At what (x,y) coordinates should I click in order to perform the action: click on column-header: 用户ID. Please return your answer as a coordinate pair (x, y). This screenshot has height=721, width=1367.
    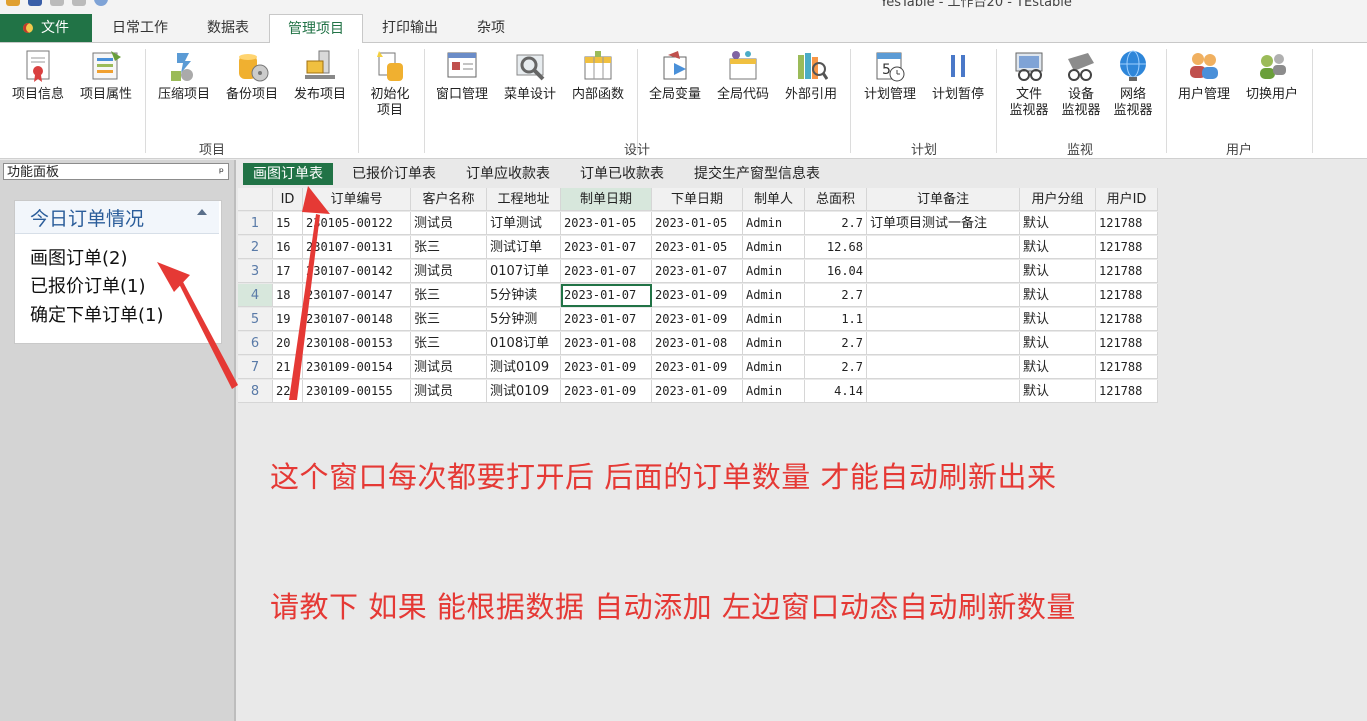
    Looking at the image, I should click on (1127, 199).